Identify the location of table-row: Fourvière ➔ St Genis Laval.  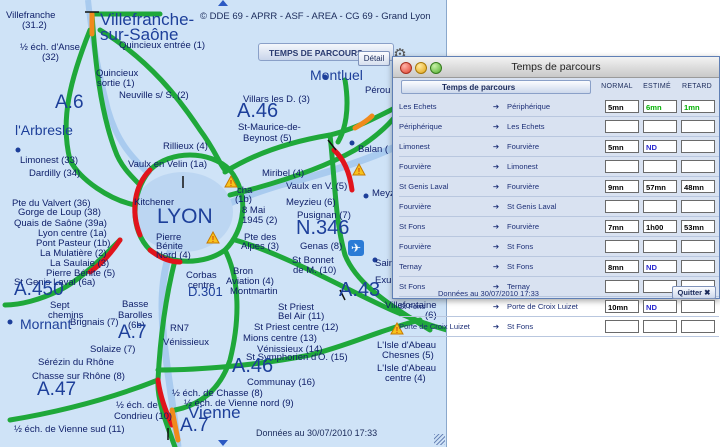
(559, 206).